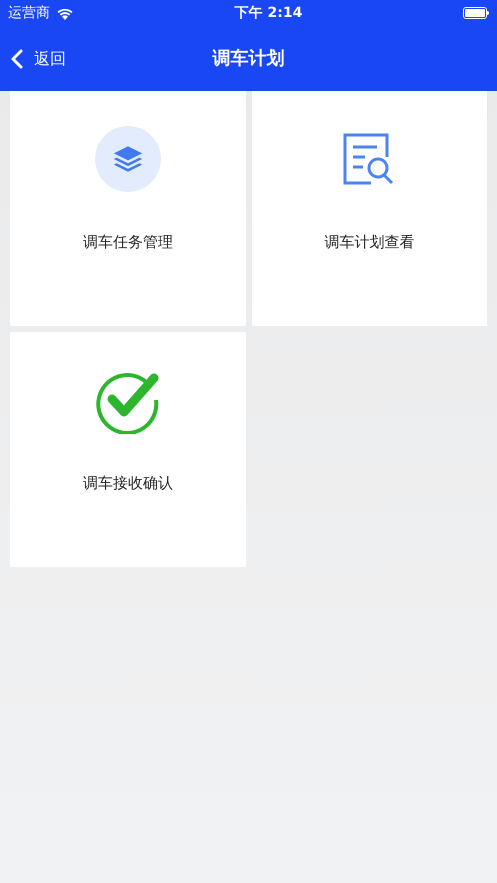 The height and width of the screenshot is (883, 497). What do you see at coordinates (248, 59) in the screenshot?
I see `page-title: 调车计划` at bounding box center [248, 59].